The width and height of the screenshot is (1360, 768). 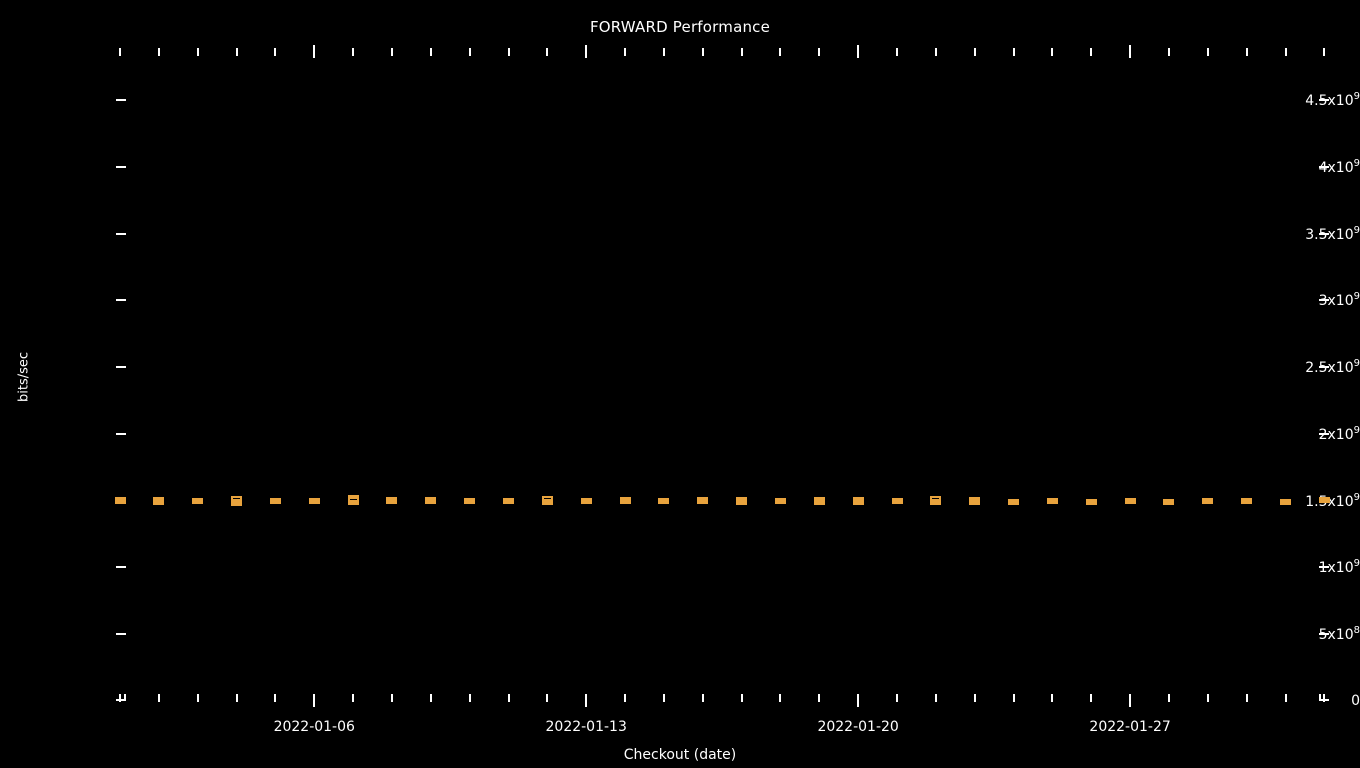 I want to click on y-axis-tick-label: 2x109, so click(x=1339, y=434).